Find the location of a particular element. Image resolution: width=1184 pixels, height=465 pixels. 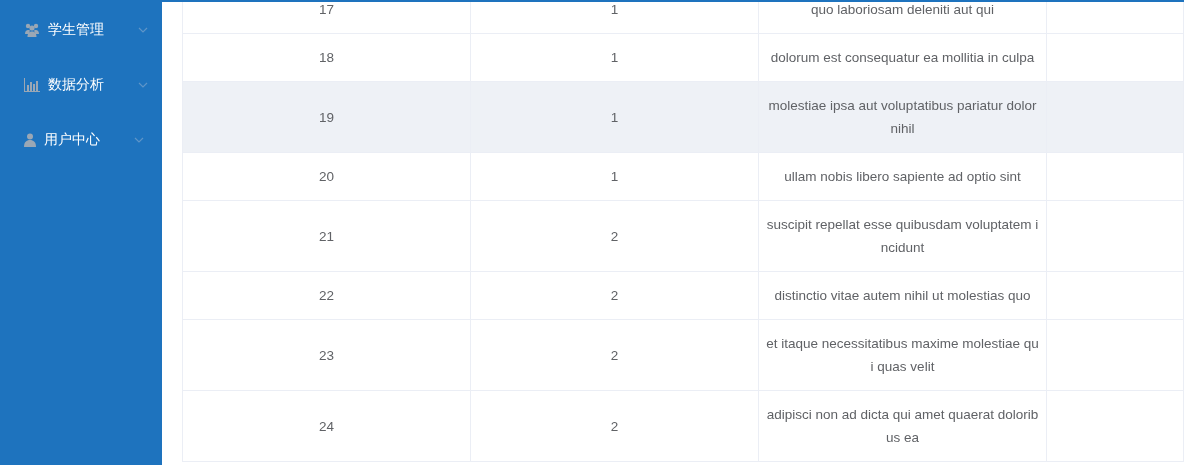

table-cell: 22 is located at coordinates (327, 295).